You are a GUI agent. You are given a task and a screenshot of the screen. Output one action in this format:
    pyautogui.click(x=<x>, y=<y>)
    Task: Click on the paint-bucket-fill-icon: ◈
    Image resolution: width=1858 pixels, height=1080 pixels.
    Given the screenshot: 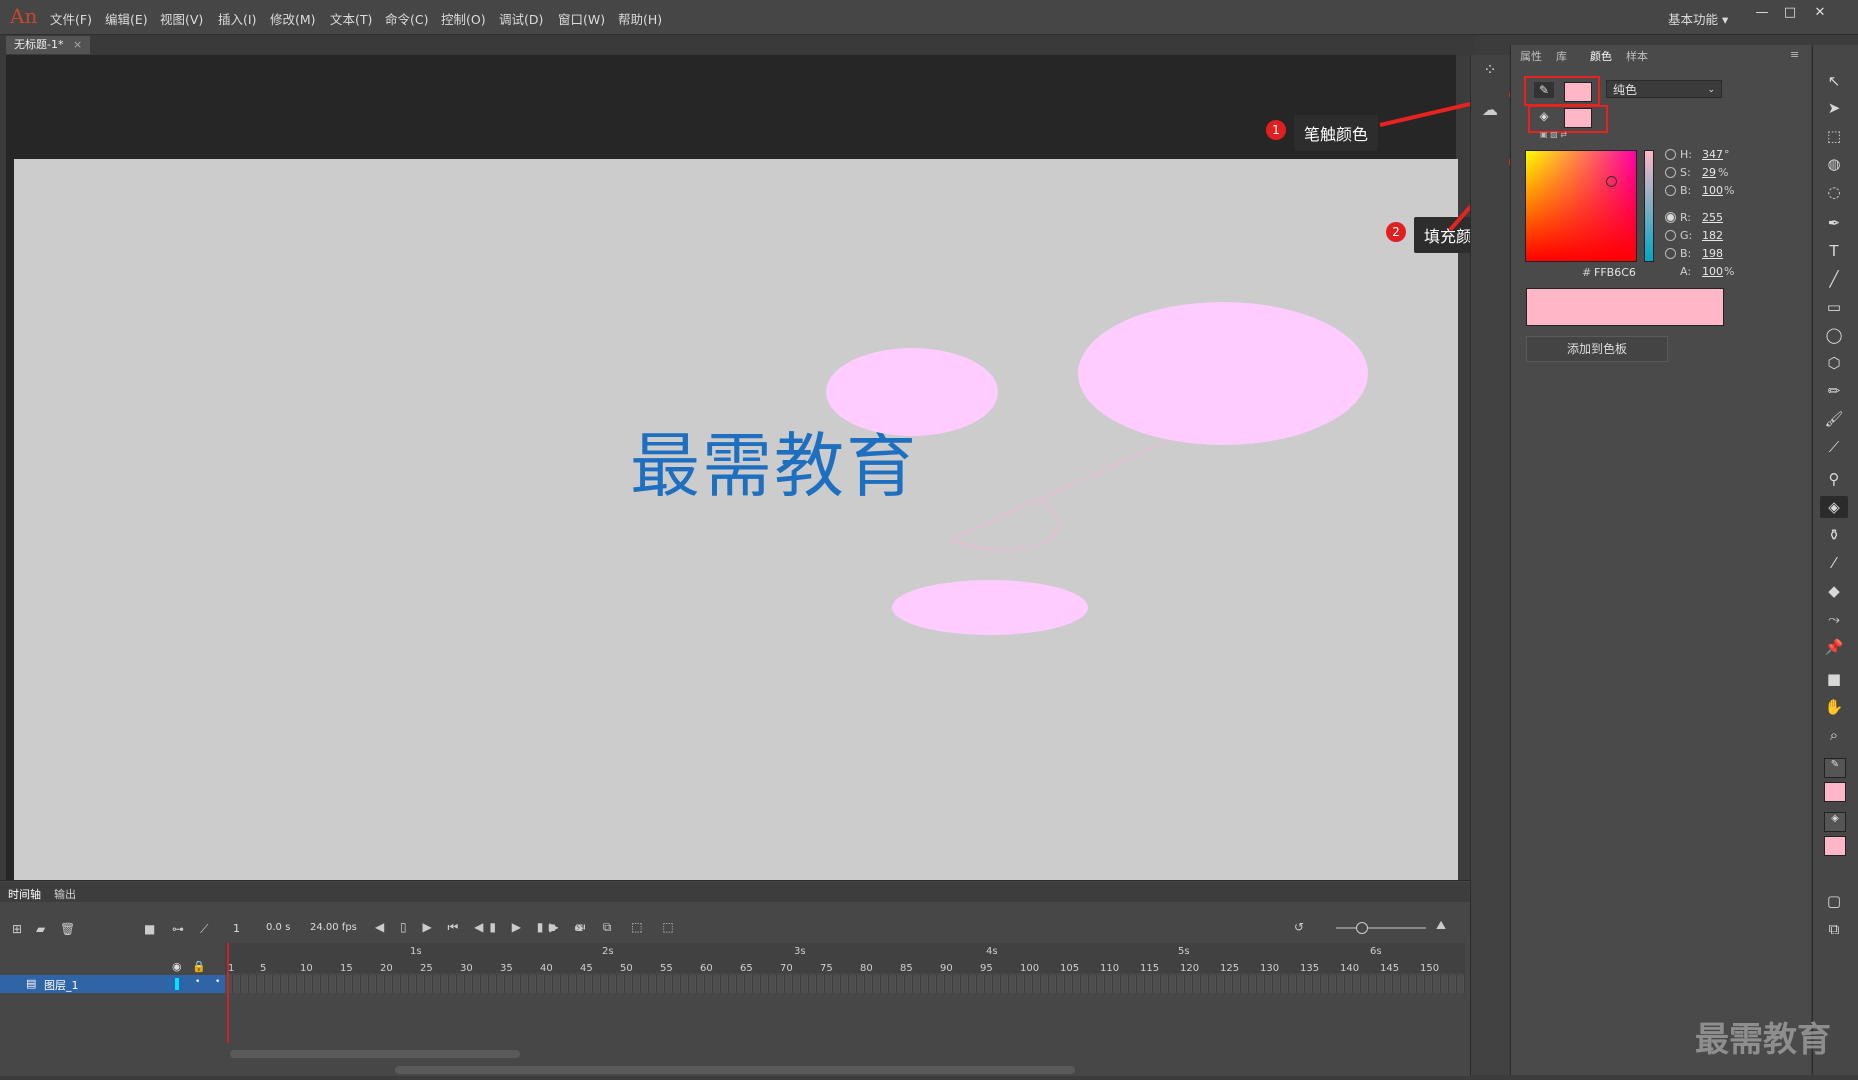 What is the action you would take?
    pyautogui.click(x=1544, y=116)
    